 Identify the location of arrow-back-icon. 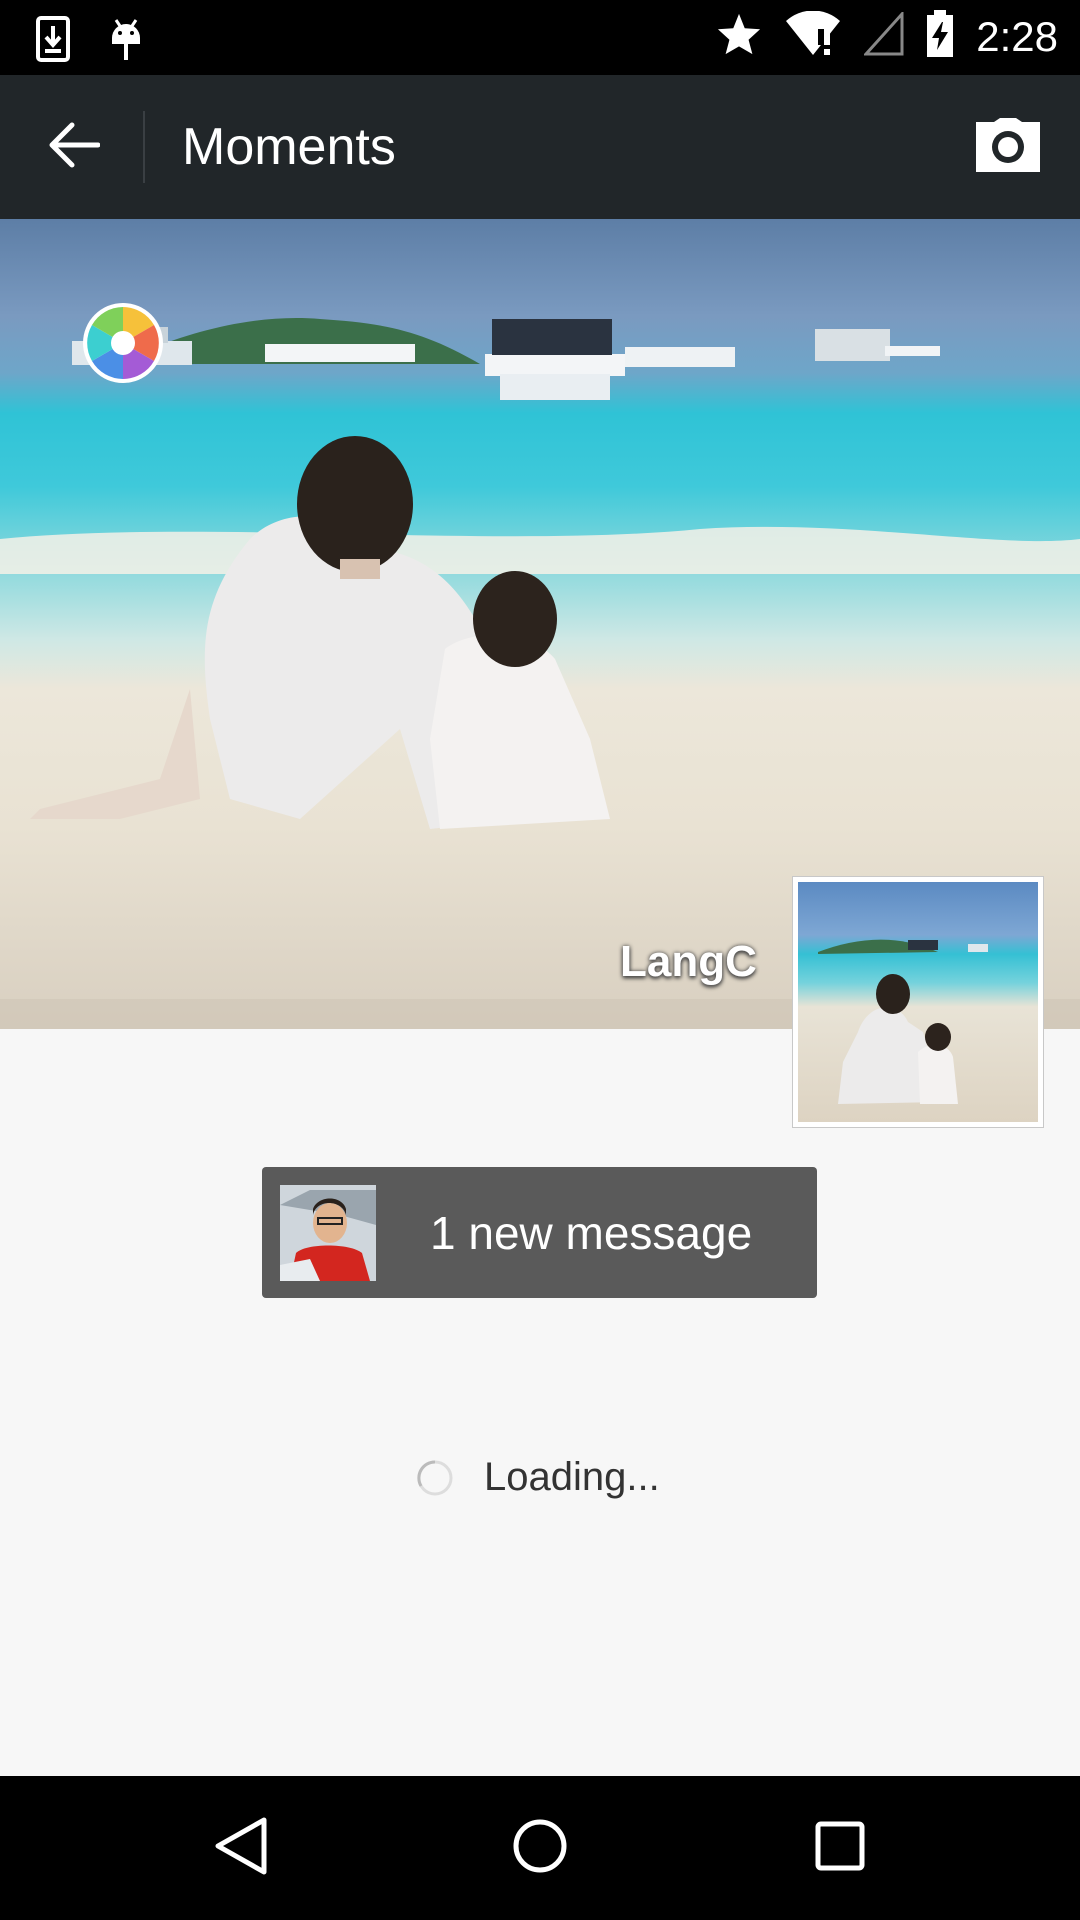
(74, 147).